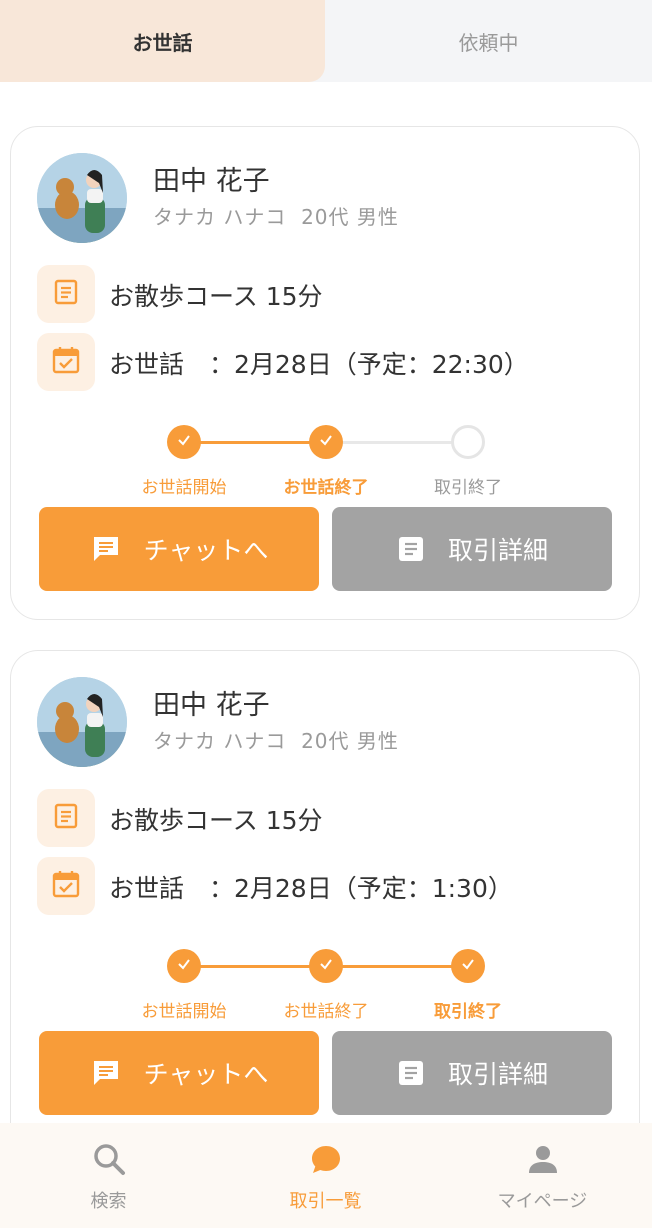 The image size is (652, 1228). Describe the element at coordinates (108, 1201) in the screenshot. I see `nav-search-label: 検索` at that location.